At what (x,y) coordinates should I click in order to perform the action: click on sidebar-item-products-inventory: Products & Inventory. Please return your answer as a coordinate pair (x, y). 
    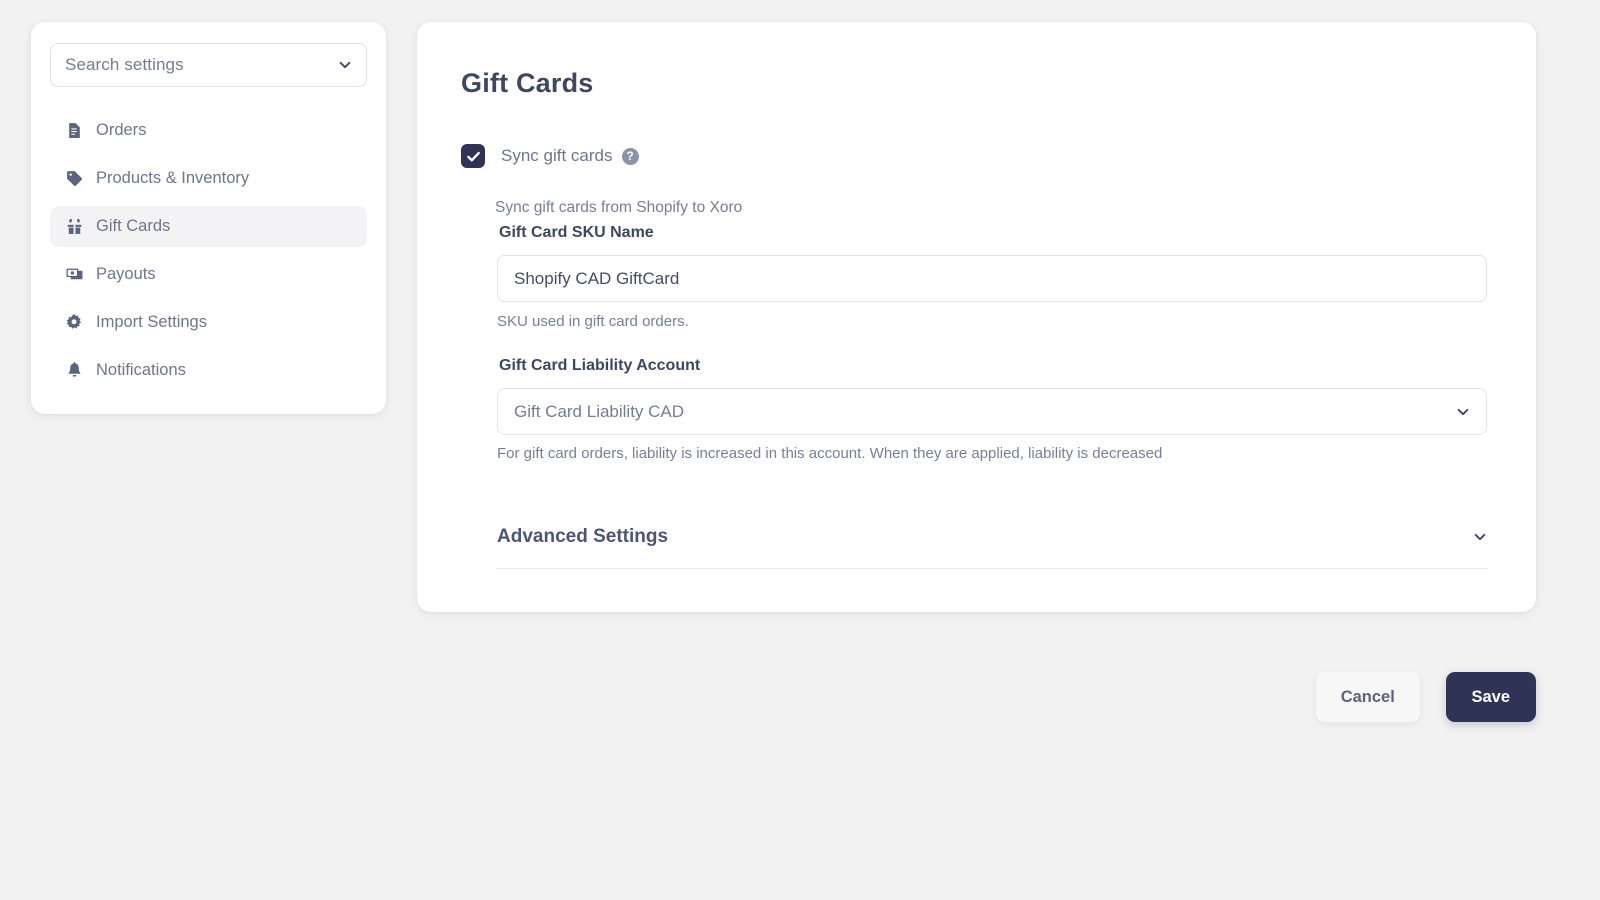
    Looking at the image, I should click on (208, 178).